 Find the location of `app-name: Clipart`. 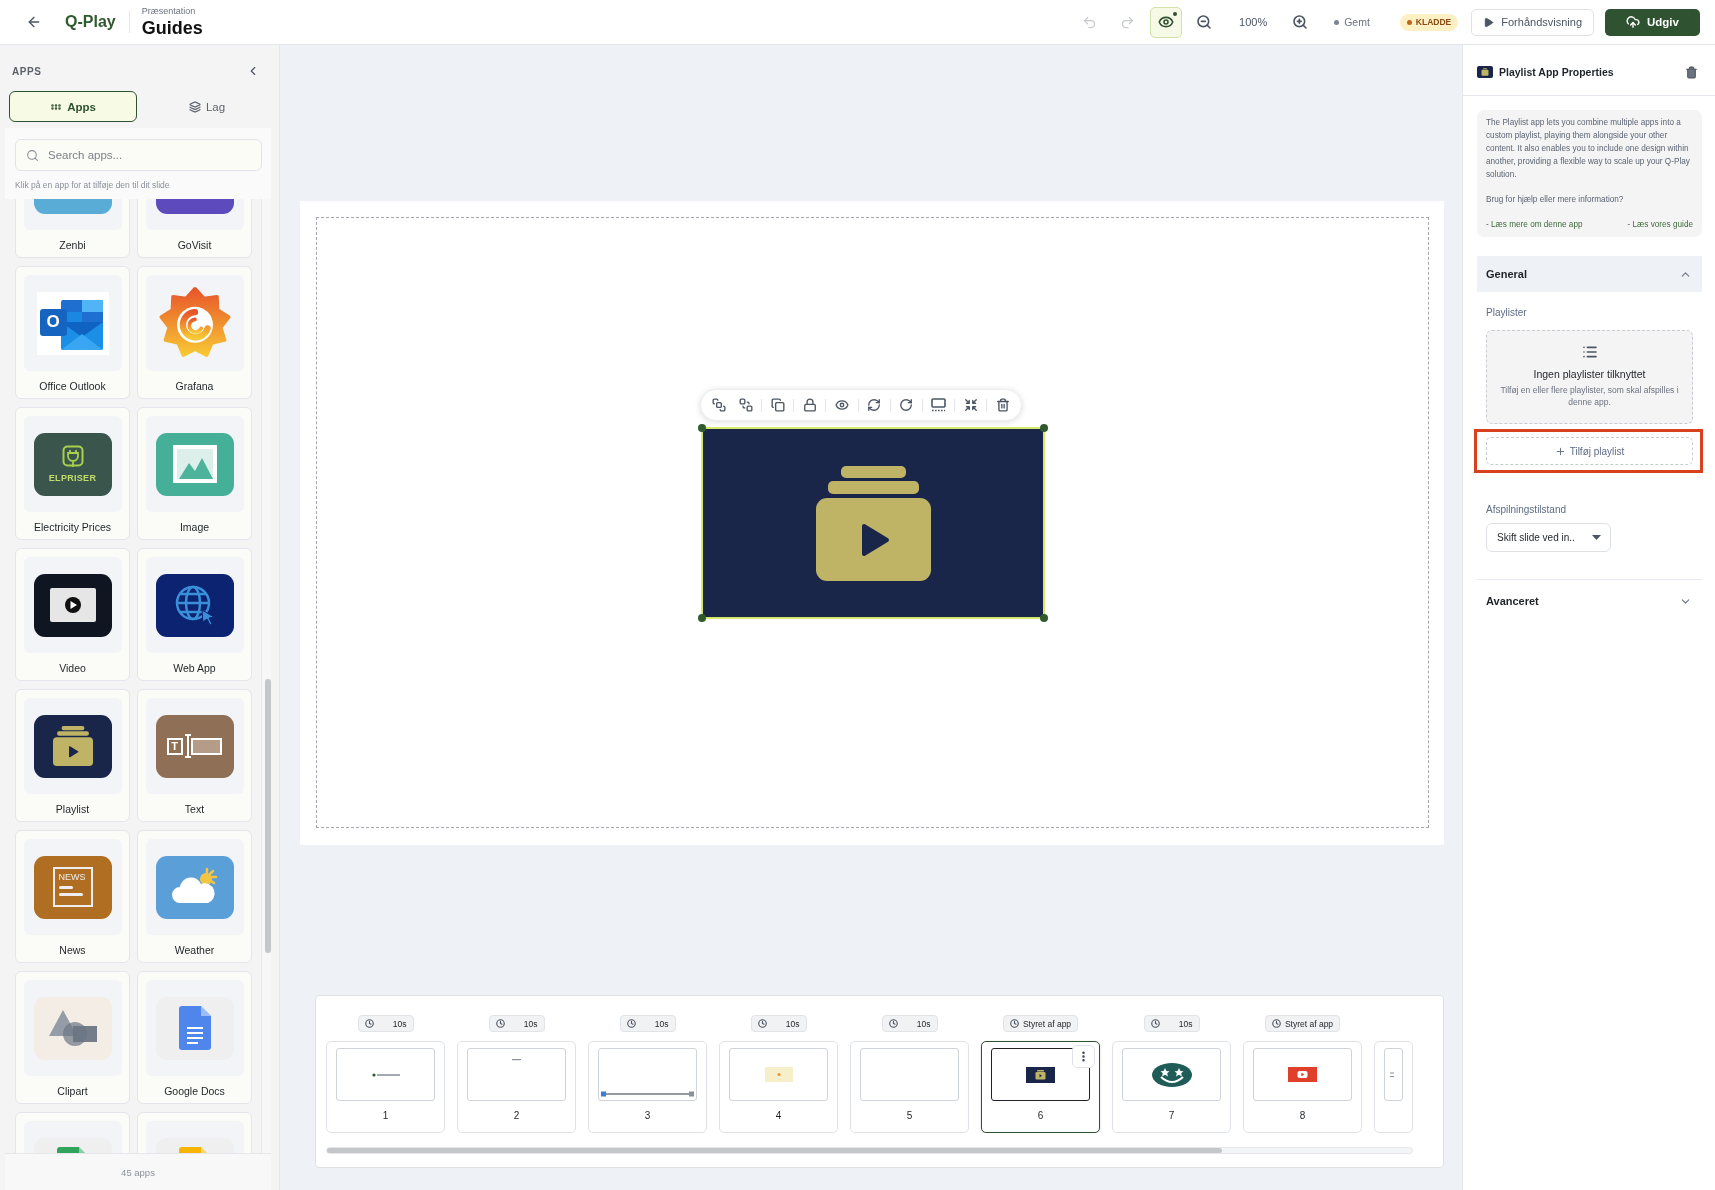

app-name: Clipart is located at coordinates (72, 1091).